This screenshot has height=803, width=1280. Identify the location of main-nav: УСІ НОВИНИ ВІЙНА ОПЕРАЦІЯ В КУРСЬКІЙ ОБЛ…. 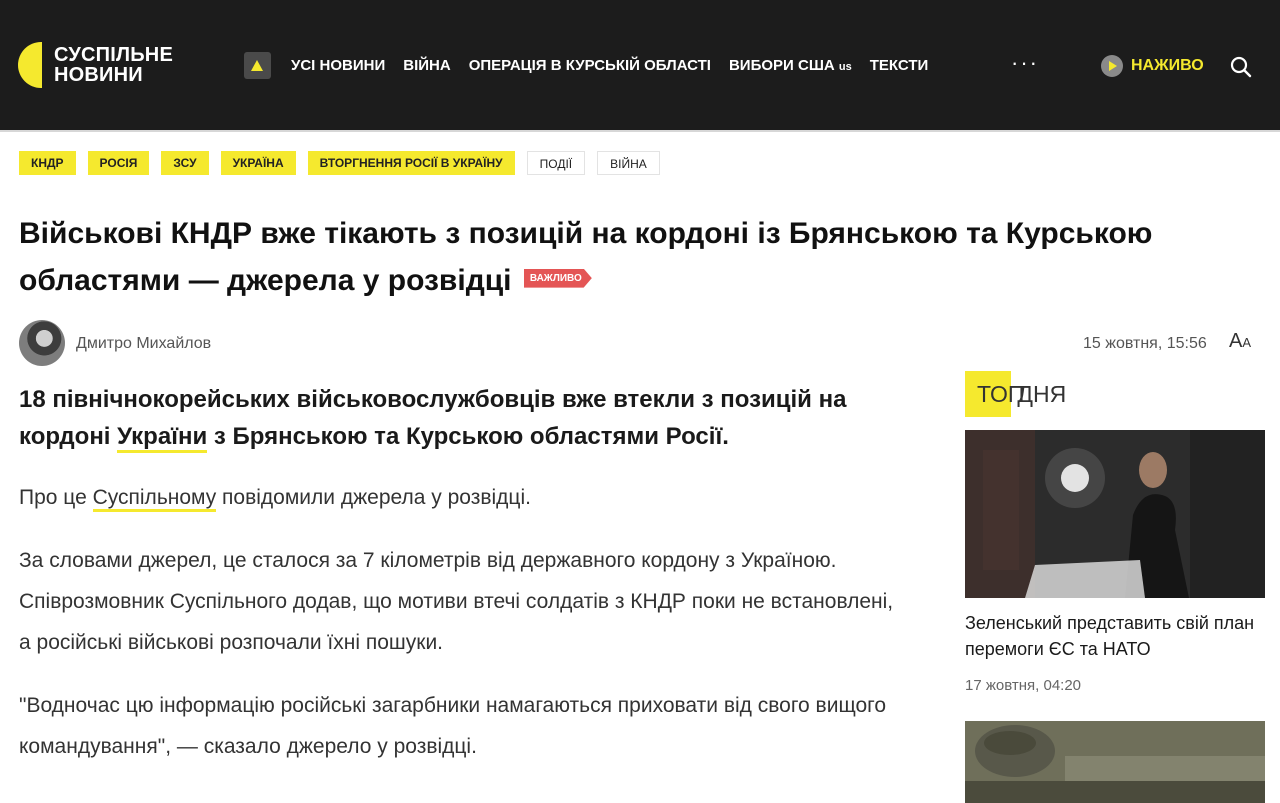
(595, 65).